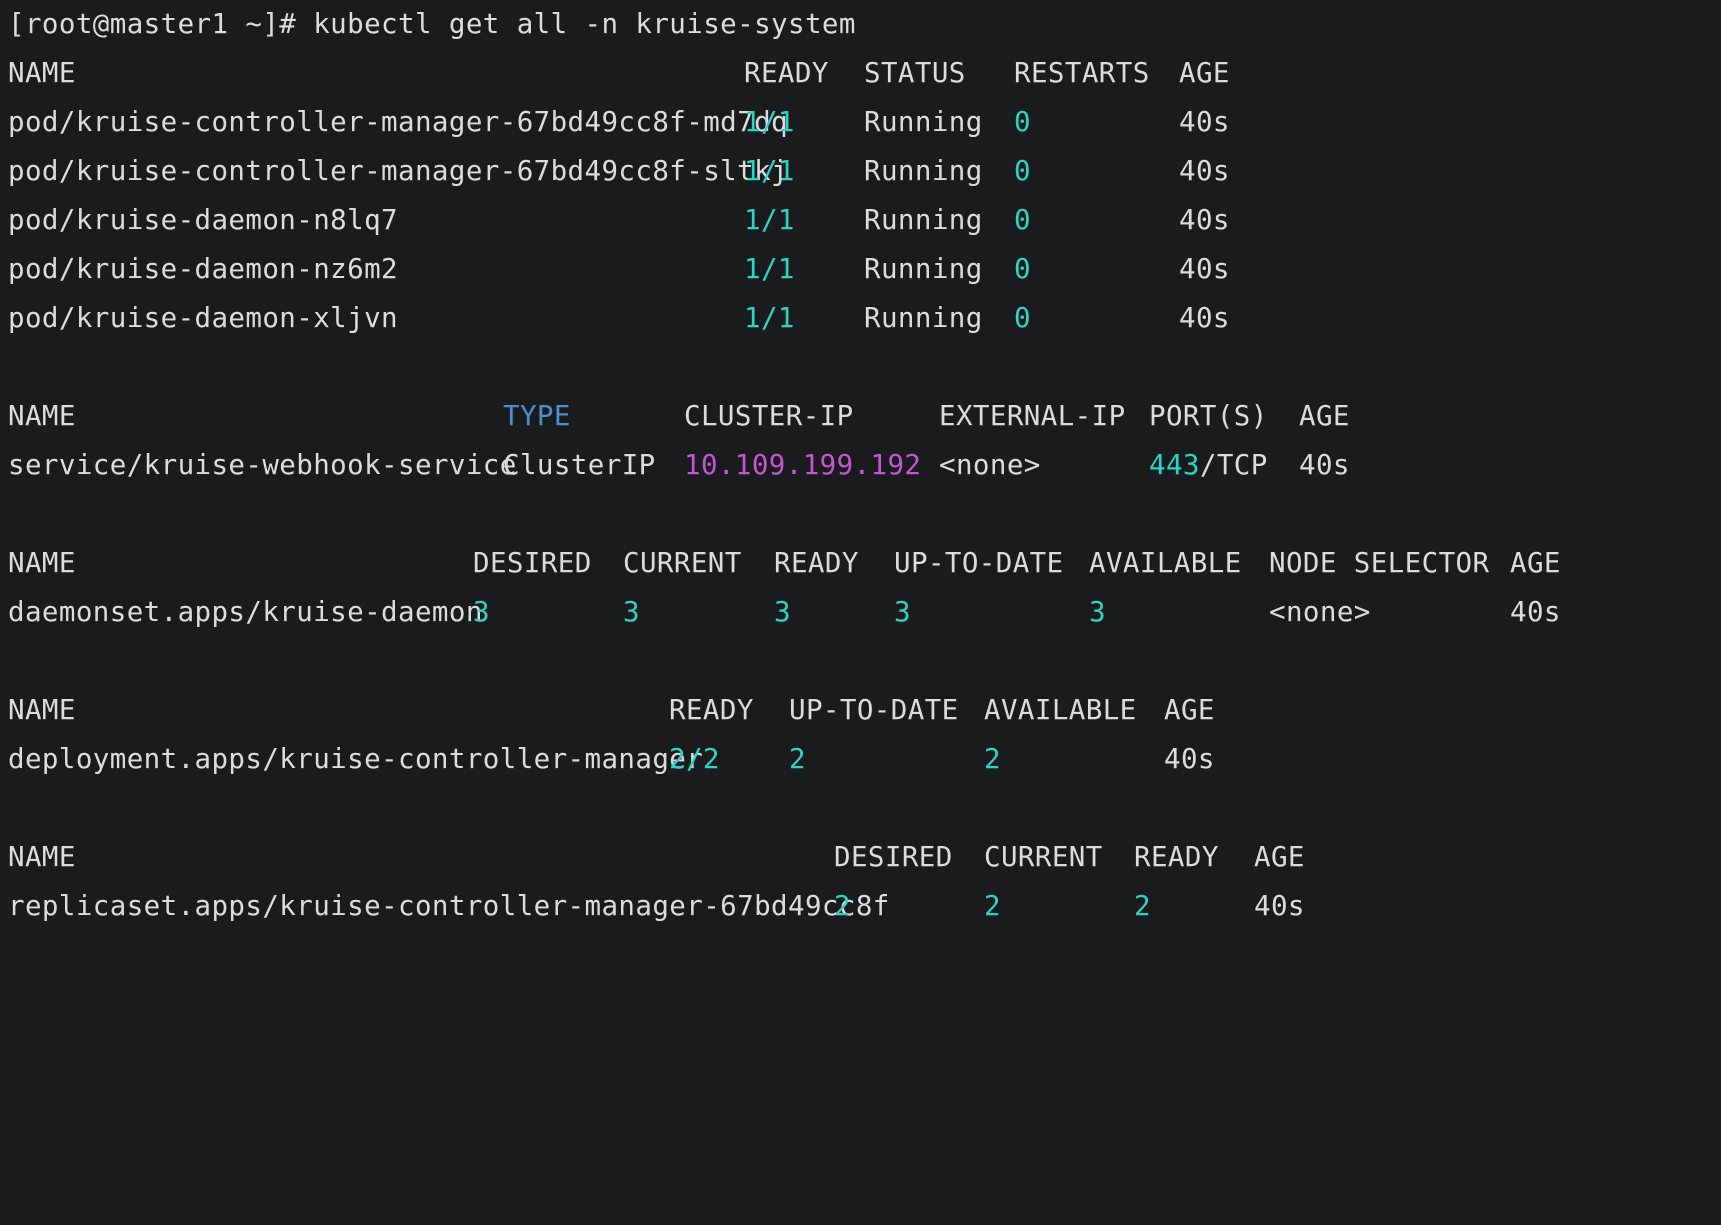 The height and width of the screenshot is (1225, 1721). Describe the element at coordinates (1379, 563) in the screenshot. I see `daemonsets-header-node-selector: NODE SELECTOR` at that location.